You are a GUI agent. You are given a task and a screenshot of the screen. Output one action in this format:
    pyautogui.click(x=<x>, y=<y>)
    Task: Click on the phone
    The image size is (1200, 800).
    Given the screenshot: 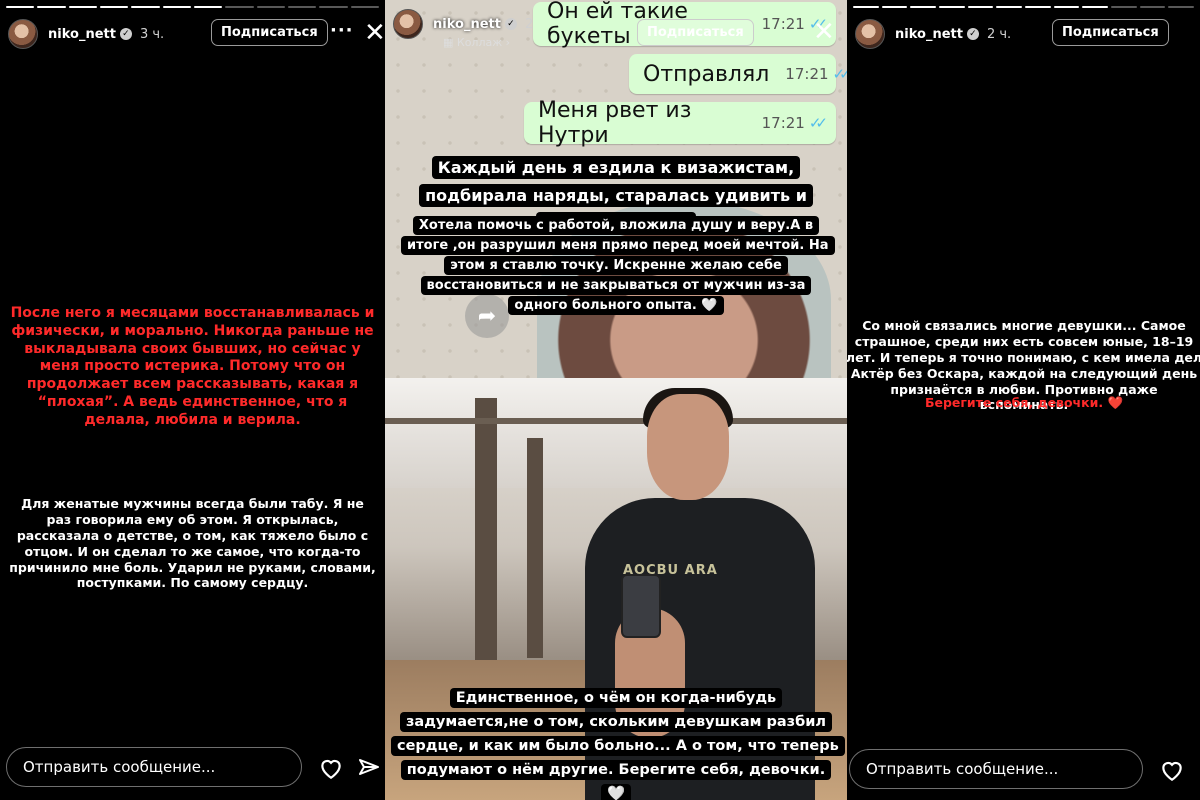 What is the action you would take?
    pyautogui.click(x=641, y=606)
    